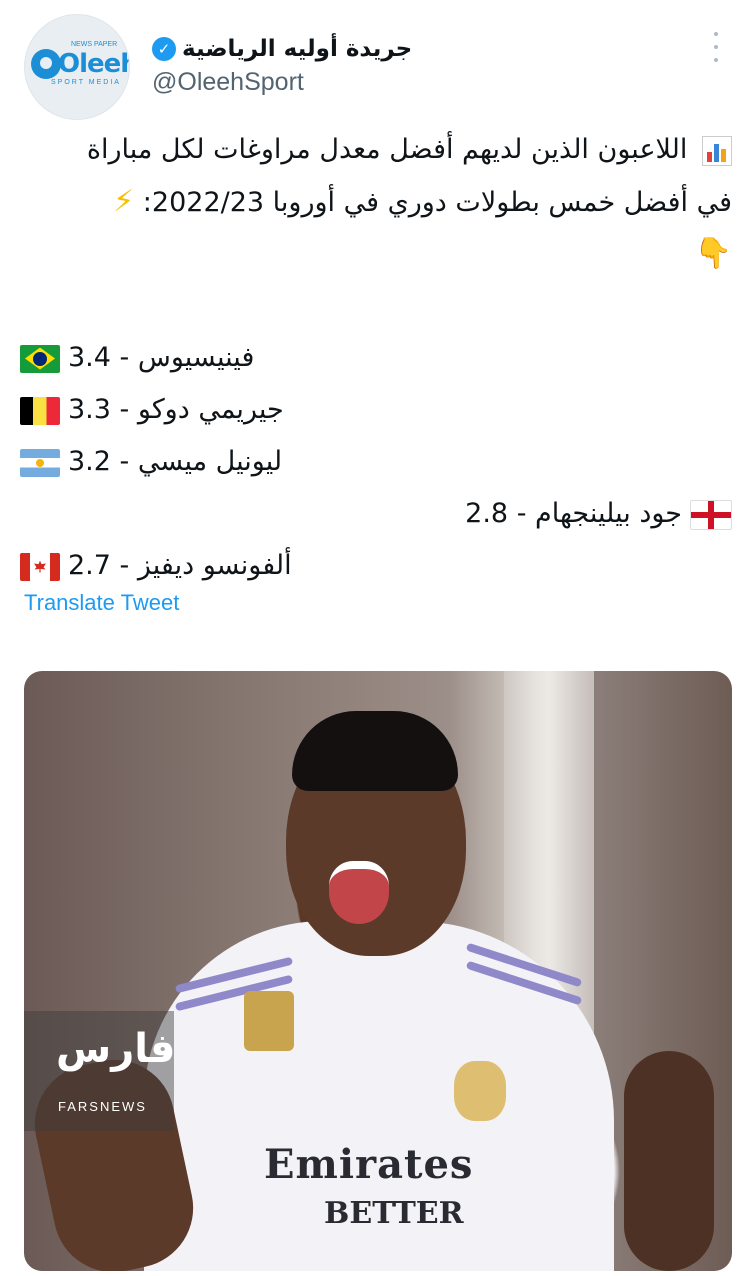  I want to click on argentina-flag-icon, so click(40, 462).